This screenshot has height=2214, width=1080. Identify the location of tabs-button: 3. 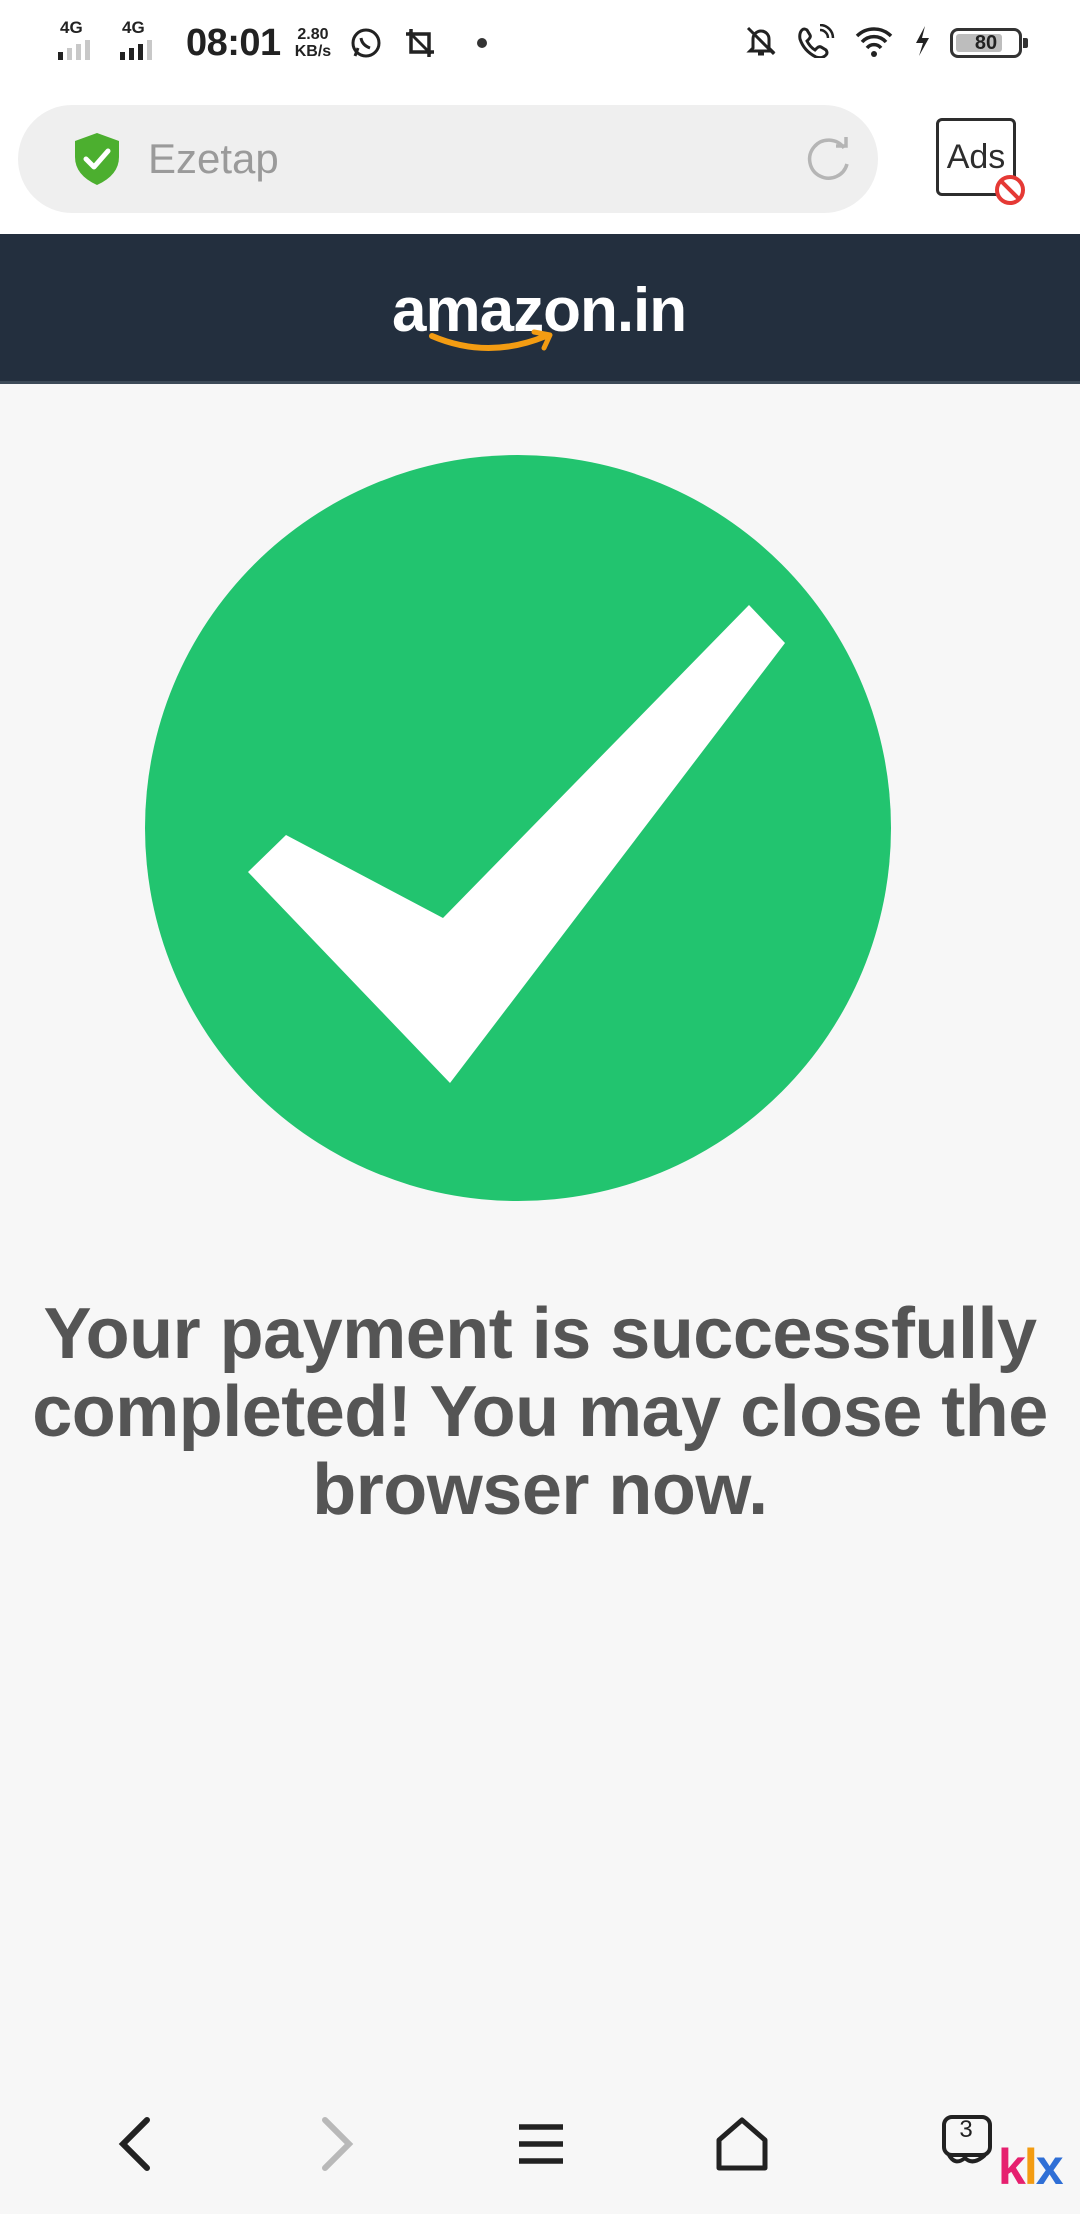
(967, 2144).